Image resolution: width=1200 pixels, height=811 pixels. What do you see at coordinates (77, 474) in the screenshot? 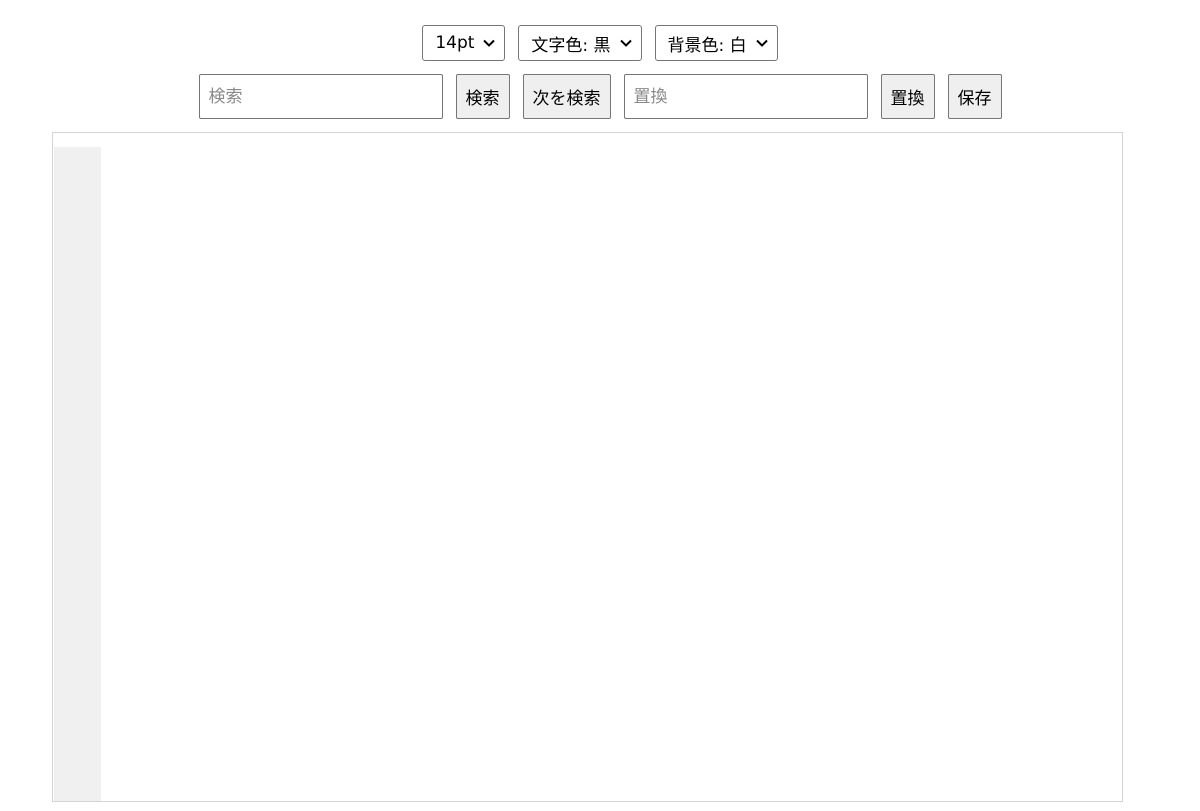
I see `line-number-gutter` at bounding box center [77, 474].